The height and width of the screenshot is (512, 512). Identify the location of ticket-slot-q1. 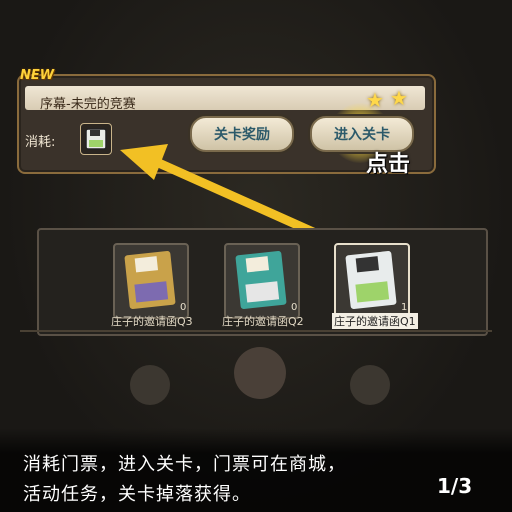
(372, 281).